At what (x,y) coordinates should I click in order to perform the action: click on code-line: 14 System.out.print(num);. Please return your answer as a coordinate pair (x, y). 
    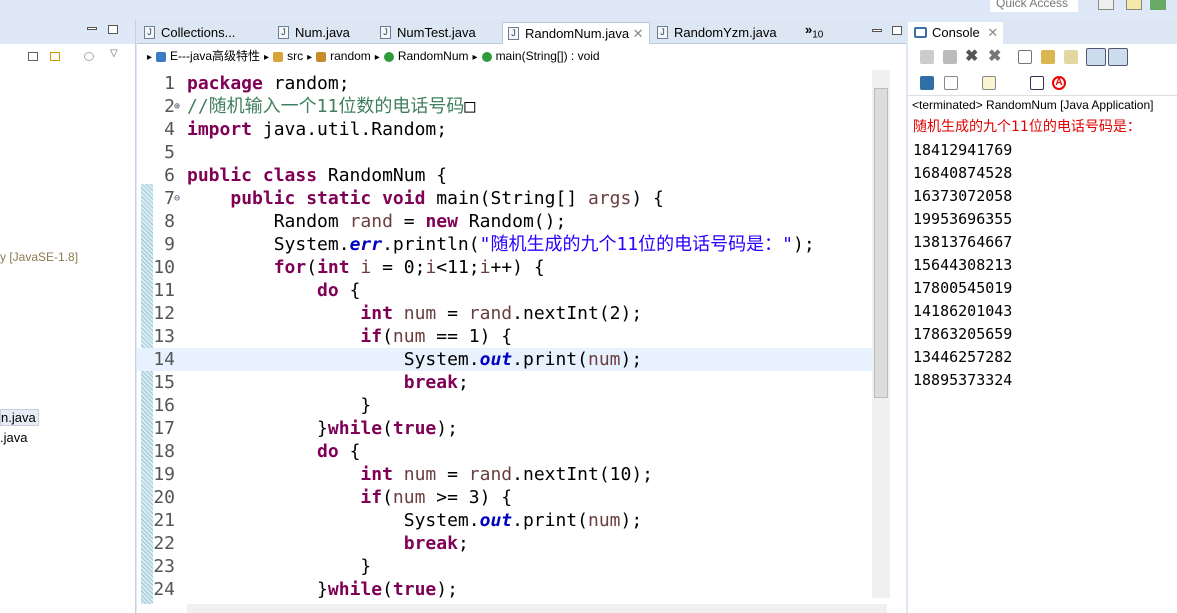
    Looking at the image, I should click on (504, 359).